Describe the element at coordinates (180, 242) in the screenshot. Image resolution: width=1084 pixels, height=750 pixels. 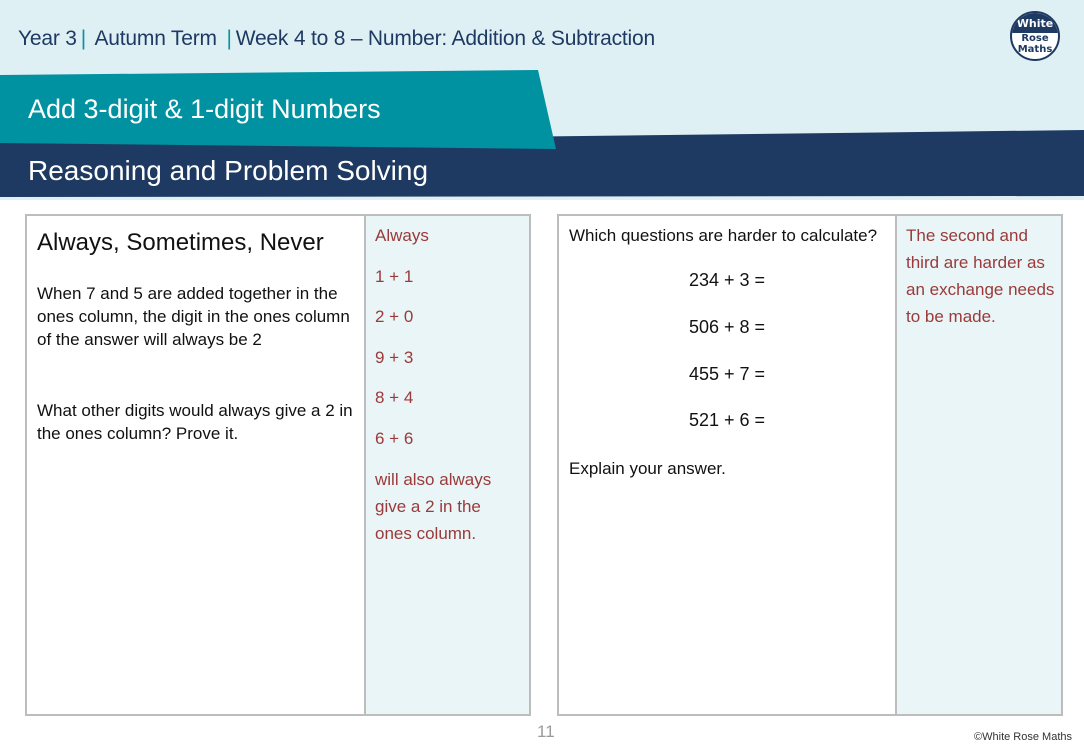
I see `question-heading: Always, Sometimes, Never` at that location.